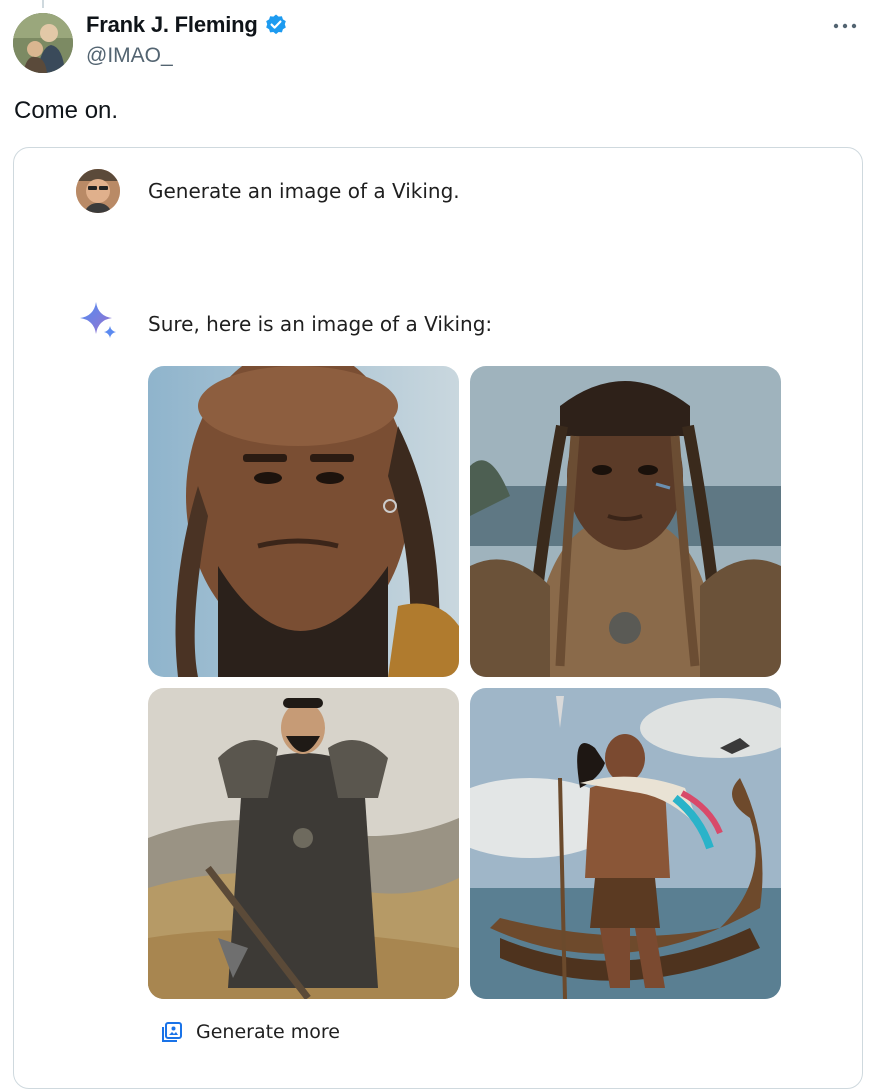 The height and width of the screenshot is (1089, 871). What do you see at coordinates (276, 25) in the screenshot?
I see `verified-badge-icon` at bounding box center [276, 25].